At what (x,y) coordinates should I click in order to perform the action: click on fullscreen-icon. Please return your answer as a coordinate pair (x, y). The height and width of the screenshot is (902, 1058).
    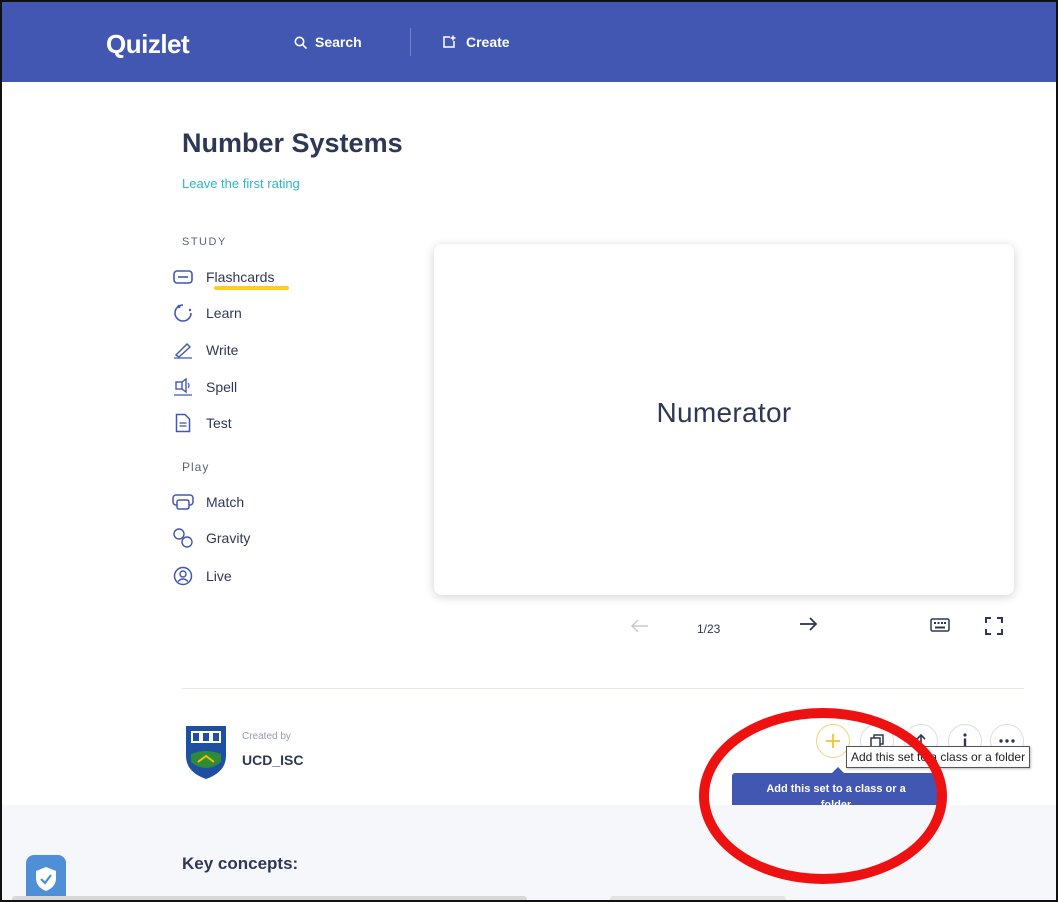
    Looking at the image, I should click on (994, 626).